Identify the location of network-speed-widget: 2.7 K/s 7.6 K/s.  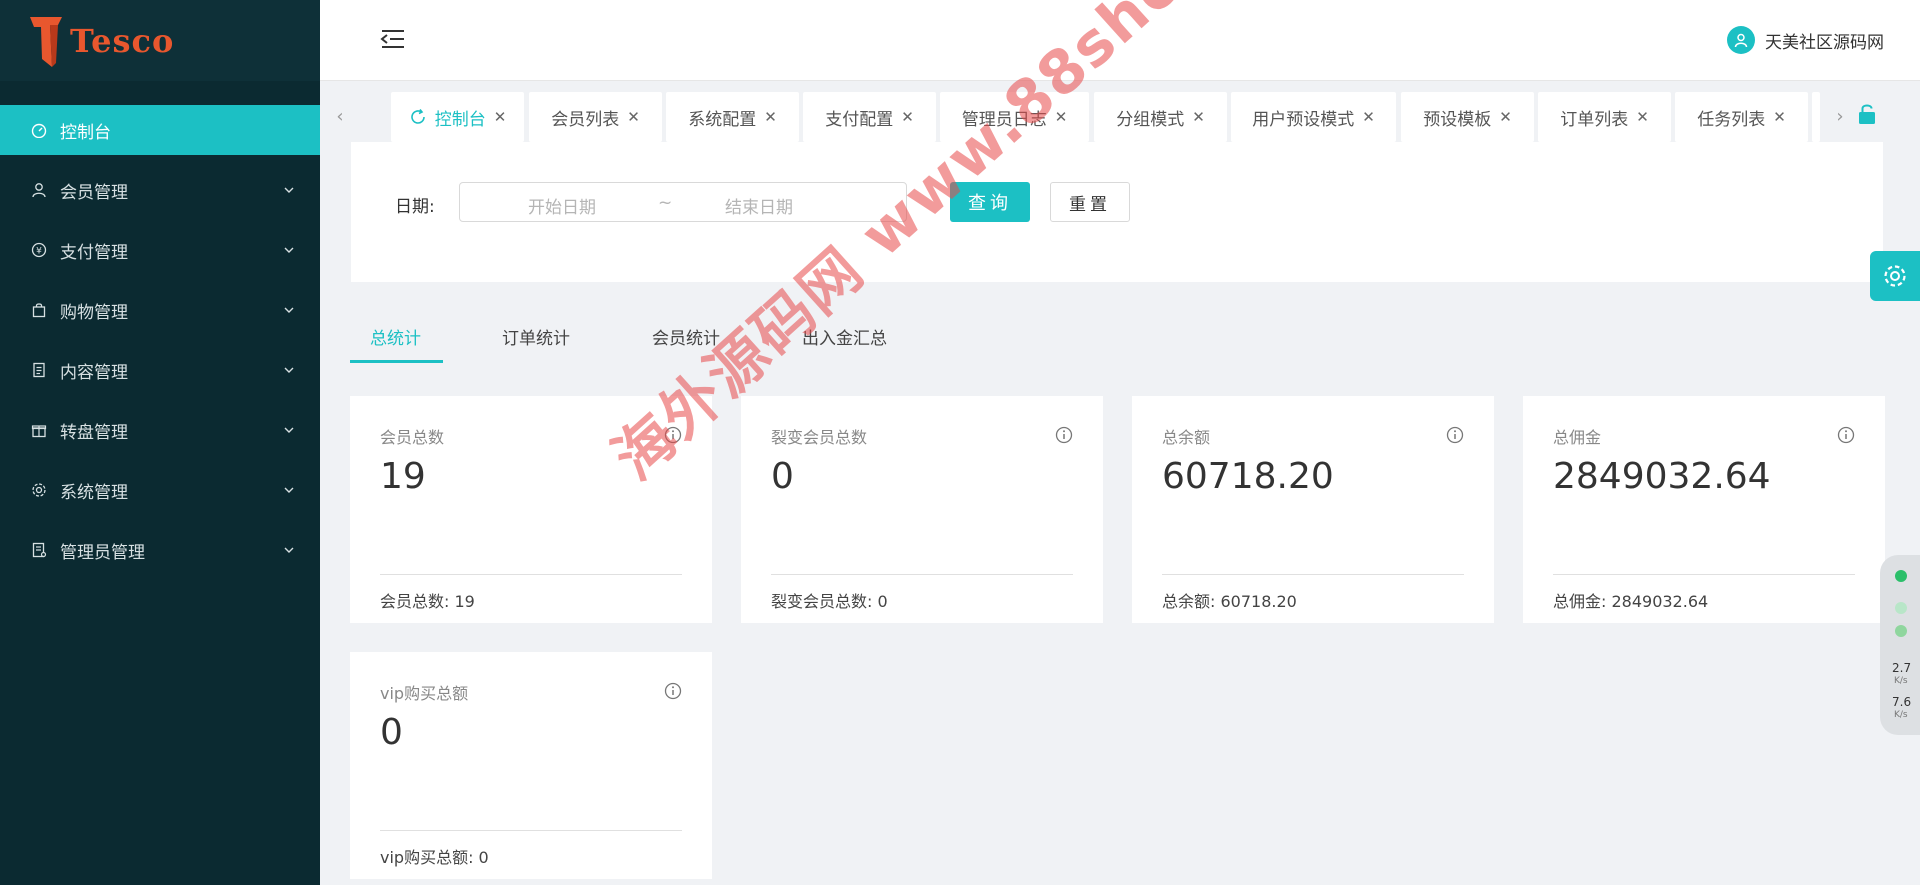
(1900, 645).